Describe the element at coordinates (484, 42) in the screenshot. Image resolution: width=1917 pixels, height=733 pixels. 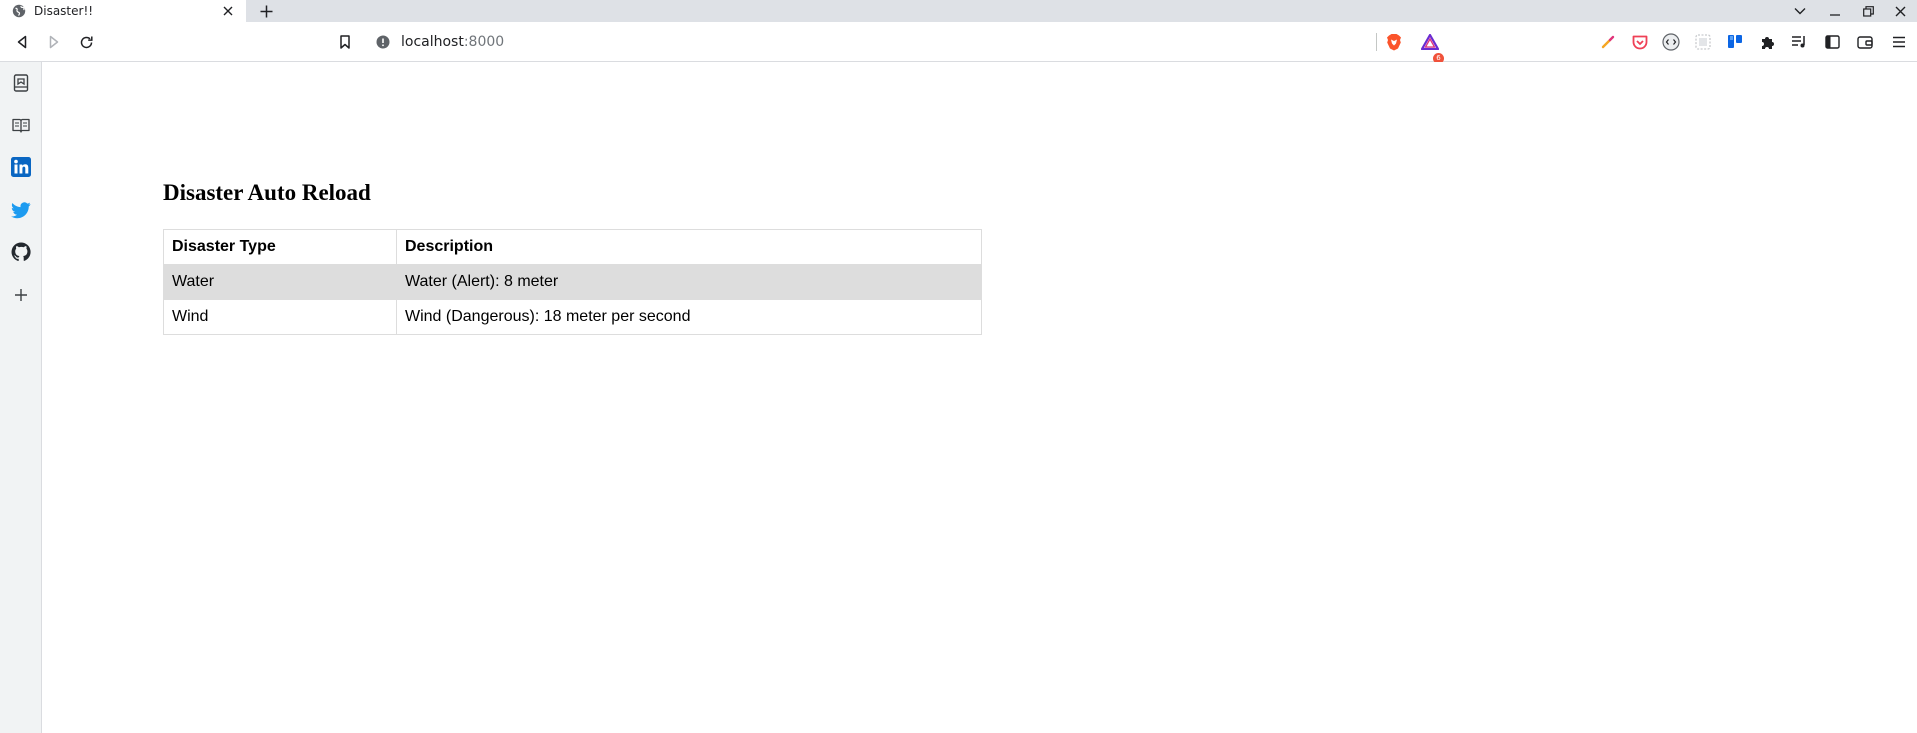
I see `url-port: :8000` at that location.